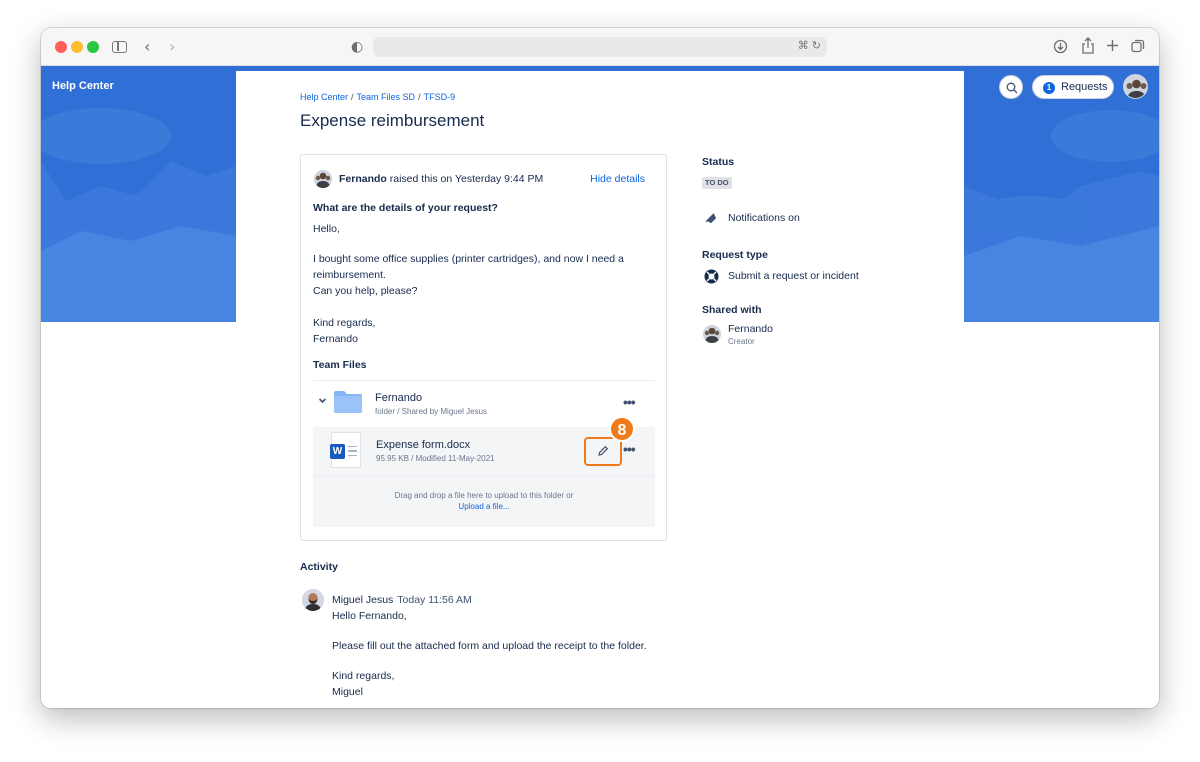  Describe the element at coordinates (434, 600) in the screenshot. I see `activity-time: Today 11:56 AM` at that location.